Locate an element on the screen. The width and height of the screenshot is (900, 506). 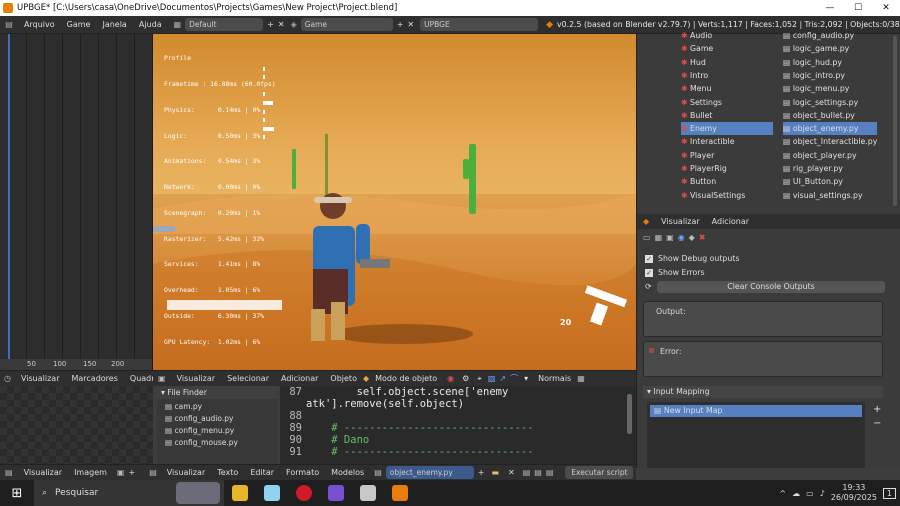
outliner-item: ✱ Enemy is located at coordinates (727, 129).